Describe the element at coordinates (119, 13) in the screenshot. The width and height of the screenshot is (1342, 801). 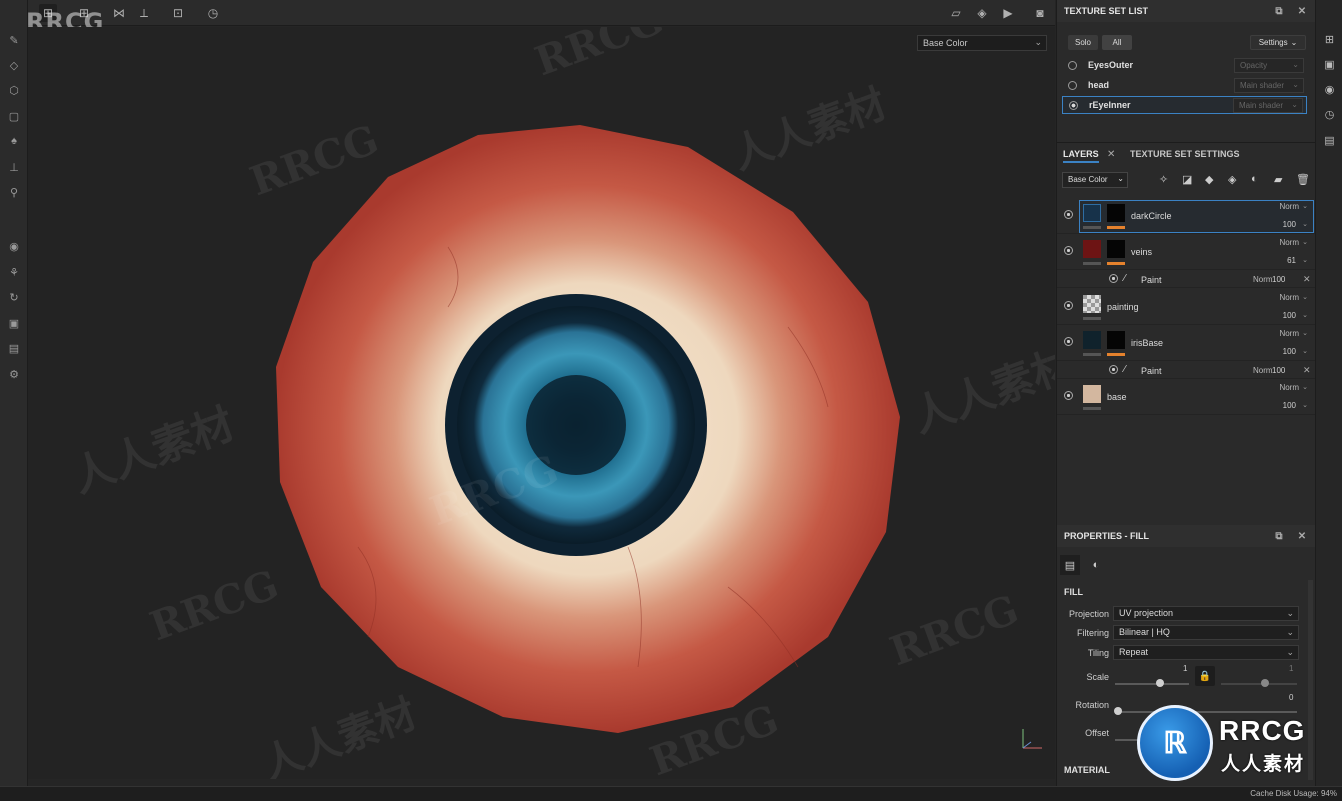
I see `symmetry-icon: ⋈` at that location.